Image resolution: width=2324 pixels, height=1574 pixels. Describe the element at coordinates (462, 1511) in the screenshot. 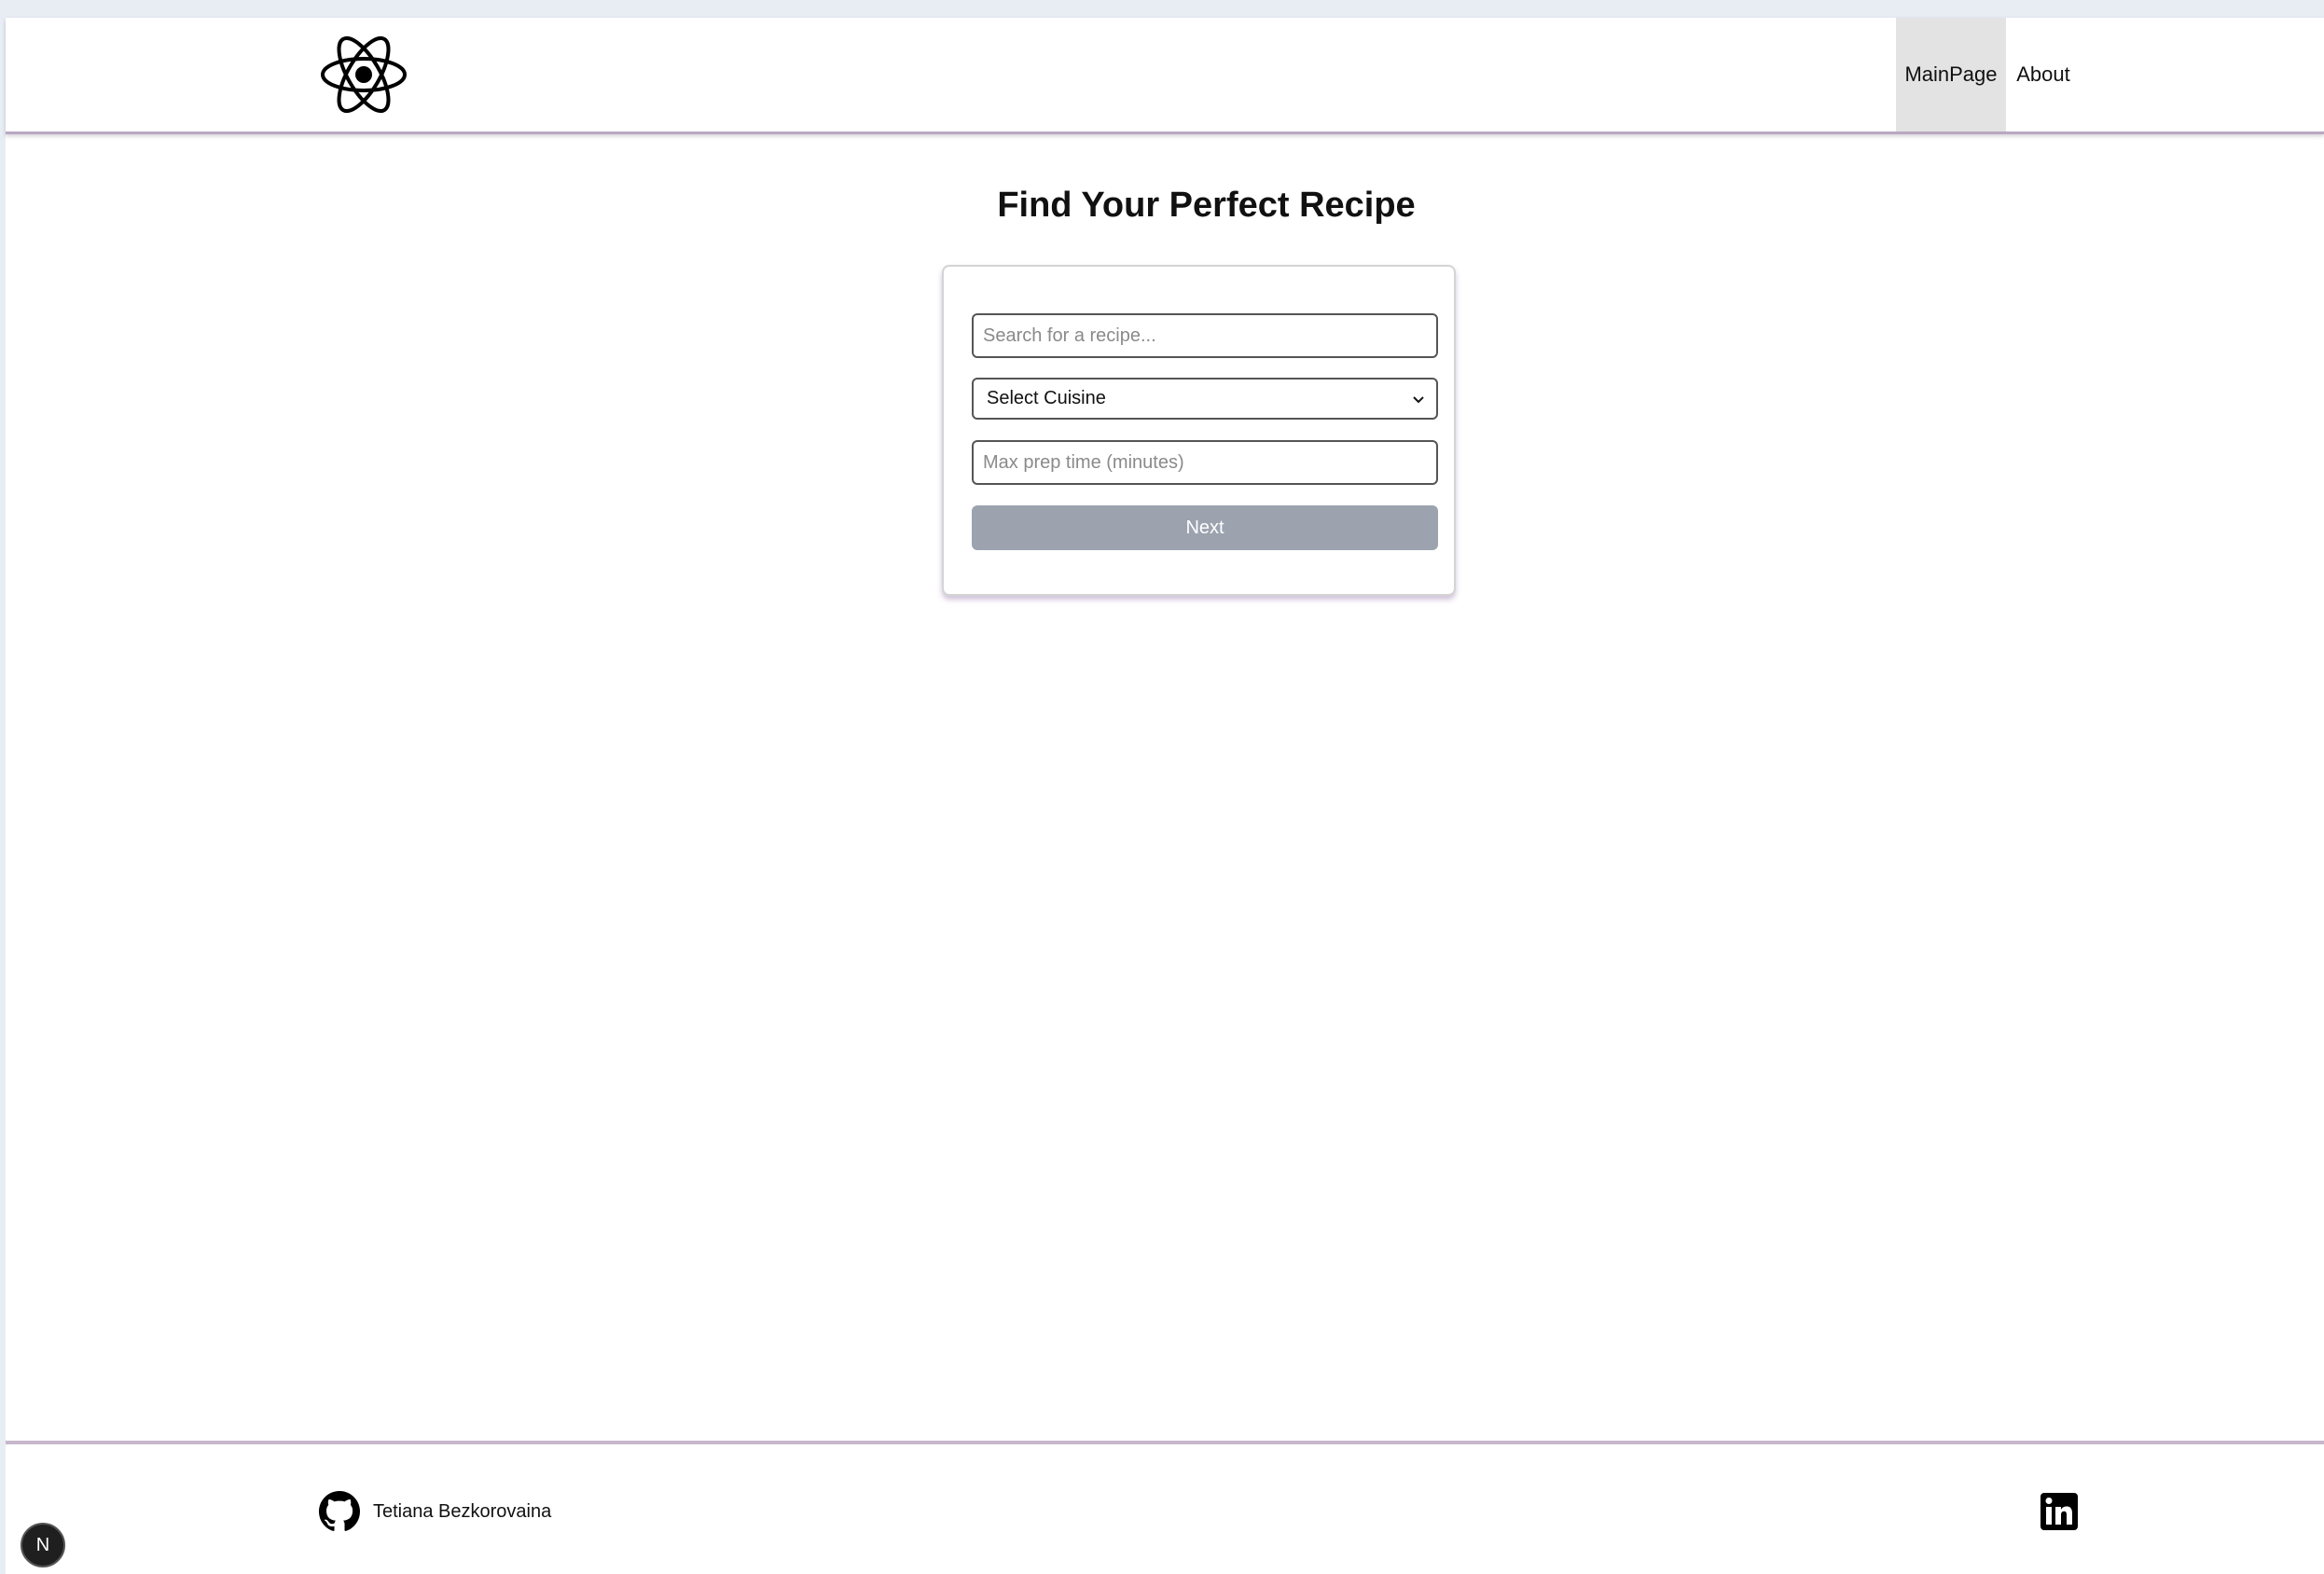

I see `author-name: Tetiana Bezkorovaina` at that location.